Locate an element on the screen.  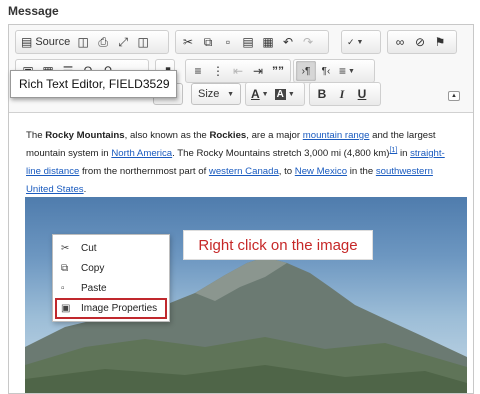
outdent-button: ⇤ is located at coordinates (238, 71).